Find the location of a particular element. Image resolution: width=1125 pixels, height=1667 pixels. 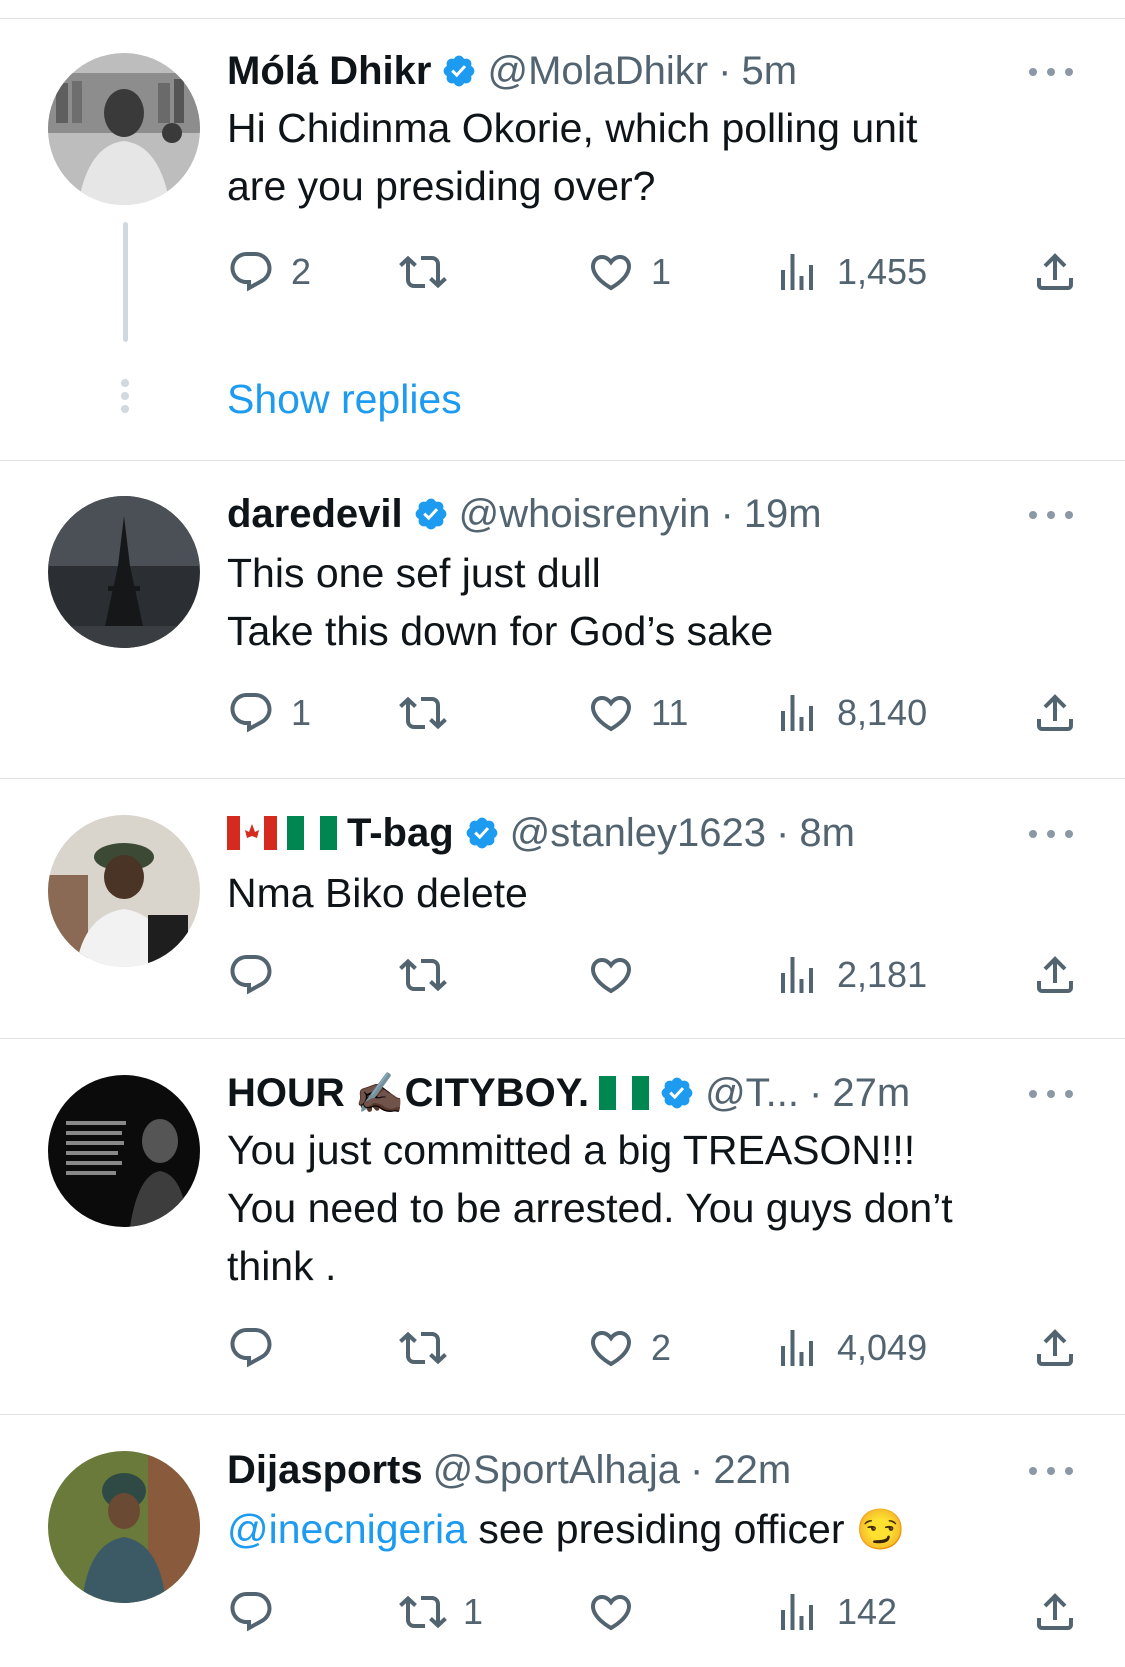

mention-link: @inecnigeria is located at coordinates (347, 1529).